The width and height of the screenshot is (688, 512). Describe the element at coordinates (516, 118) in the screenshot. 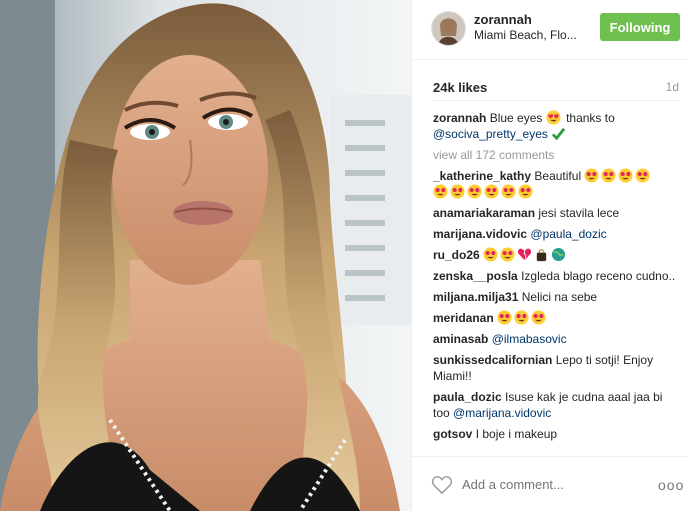

I see `caption-text: Blue eyes` at that location.